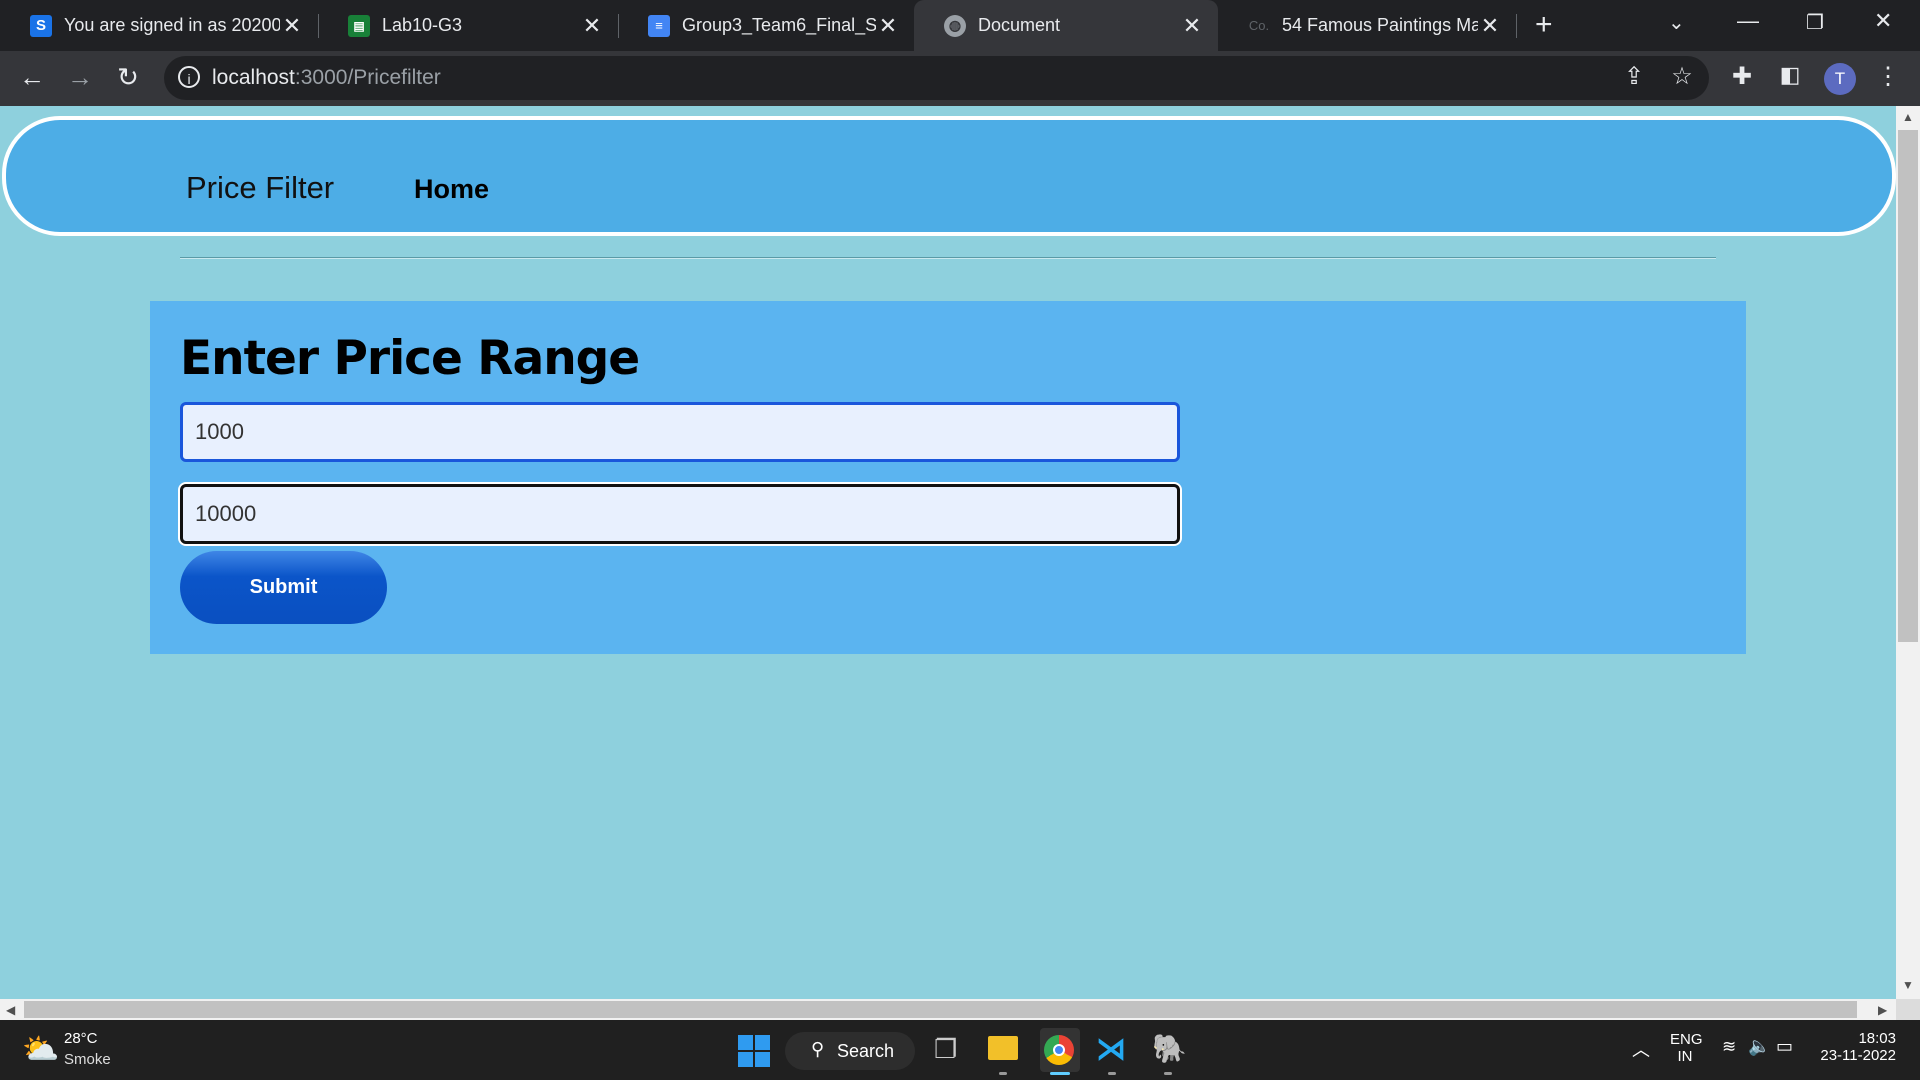 This screenshot has height=1080, width=1920. Describe the element at coordinates (359, 25) in the screenshot. I see `sheets-icon: ▤` at that location.